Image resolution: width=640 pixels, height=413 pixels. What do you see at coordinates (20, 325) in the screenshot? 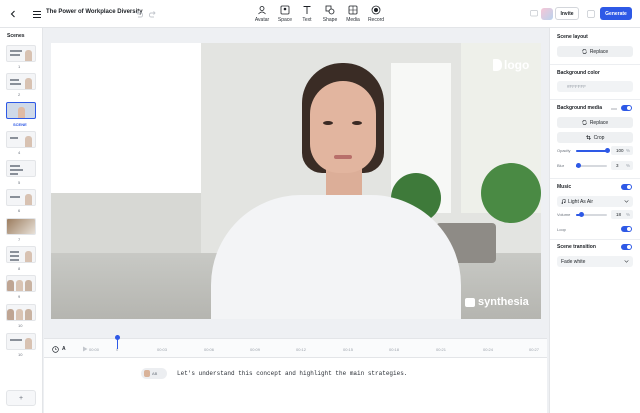
I see `scene-number: 10` at bounding box center [20, 325].